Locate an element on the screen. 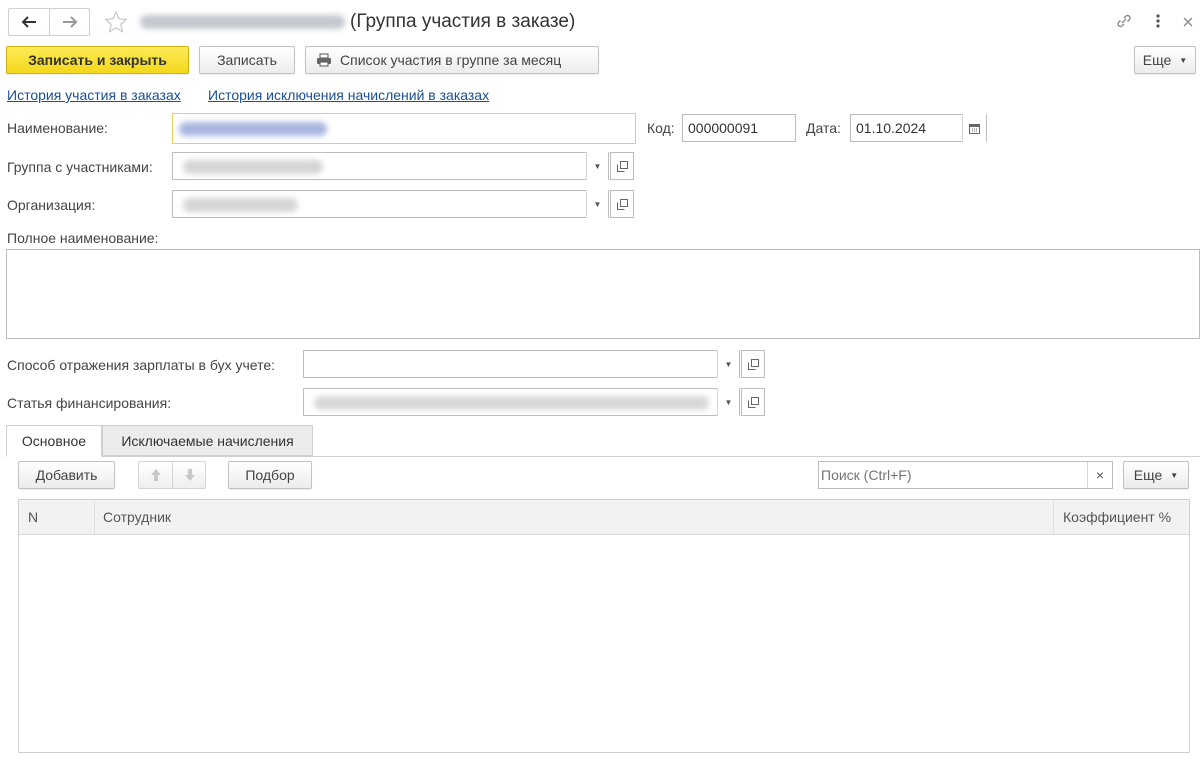 The height and width of the screenshot is (768, 1200). finance-item-select: ▼ is located at coordinates (521, 402).